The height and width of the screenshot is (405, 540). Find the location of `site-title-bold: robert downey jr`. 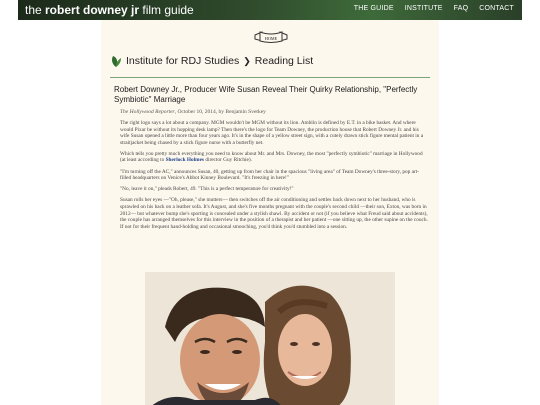

site-title-bold: robert downey jr is located at coordinates (92, 10).